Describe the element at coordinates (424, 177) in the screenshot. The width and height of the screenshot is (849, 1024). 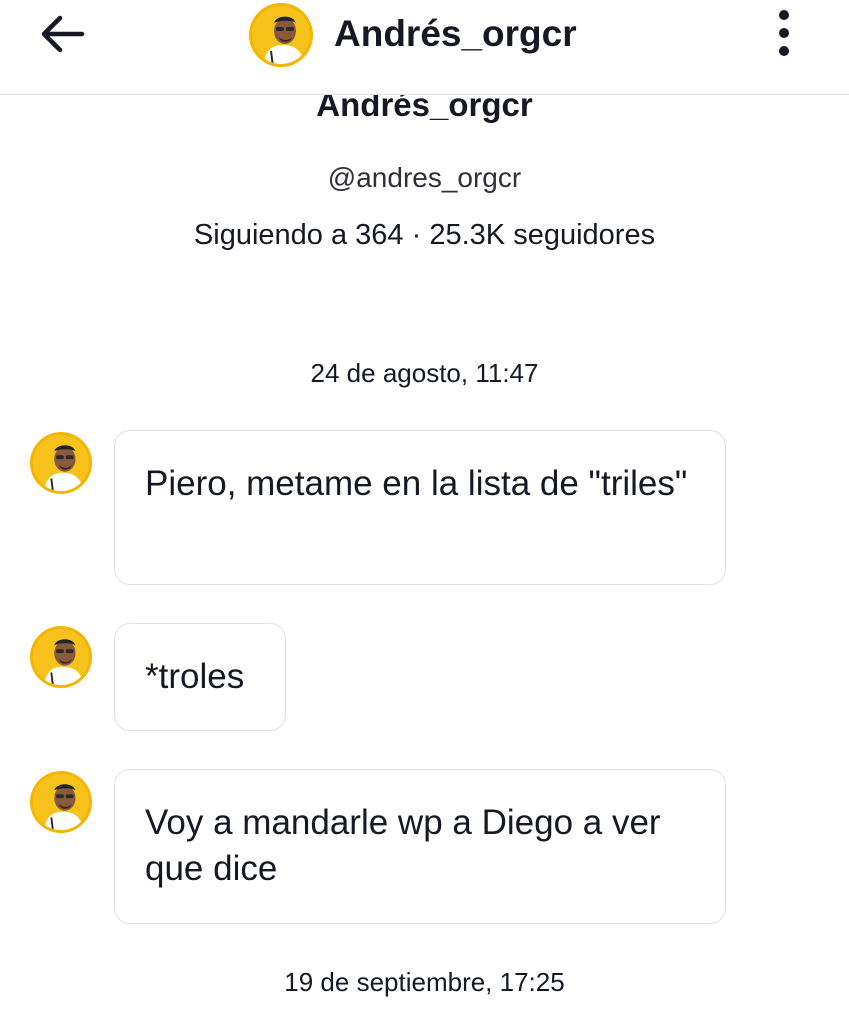
I see `profile-handle: @andres_orgcr` at that location.